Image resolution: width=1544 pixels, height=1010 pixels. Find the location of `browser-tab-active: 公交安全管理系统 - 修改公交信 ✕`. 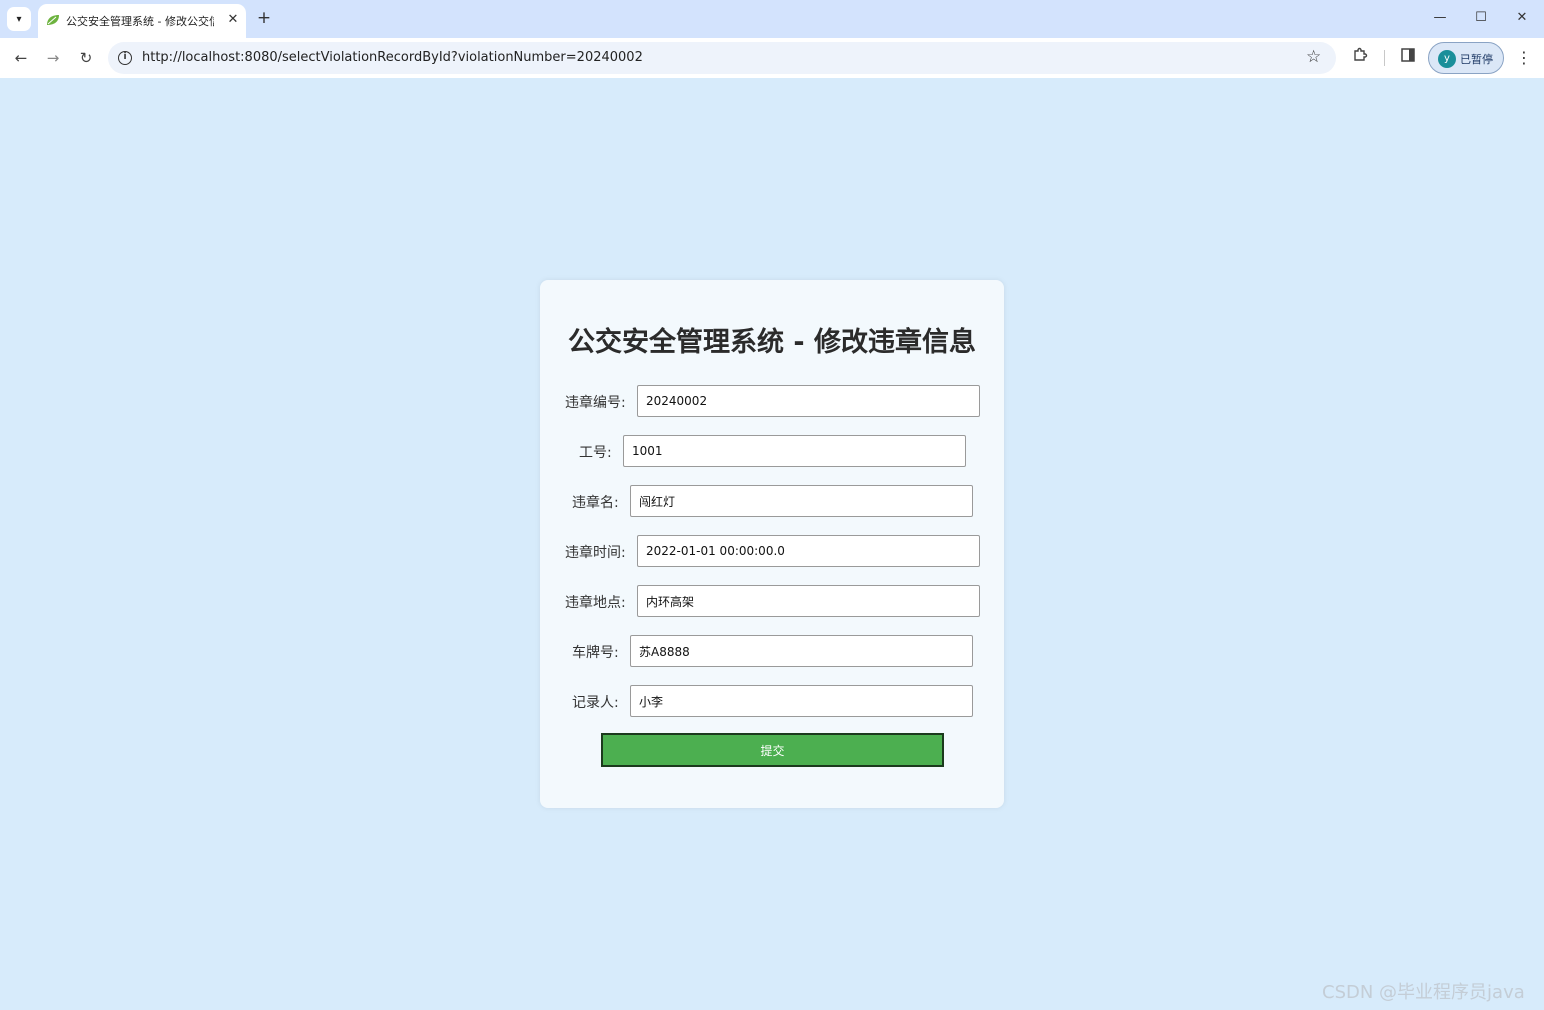

browser-tab-active: 公交安全管理系统 - 修改公交信 ✕ is located at coordinates (142, 21).